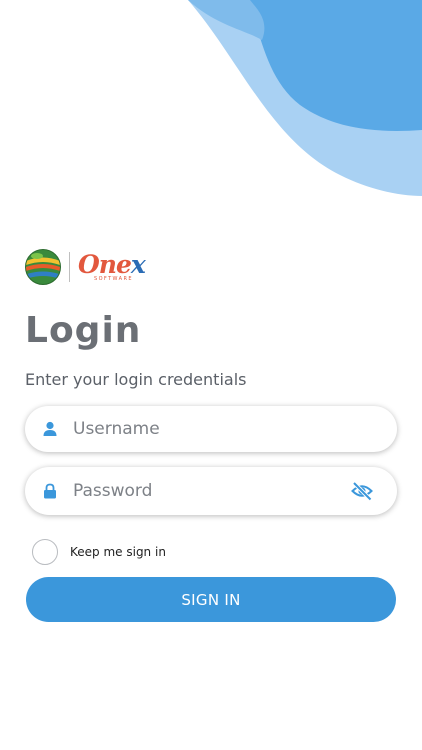 The height and width of the screenshot is (750, 422). I want to click on page-title: Login, so click(83, 330).